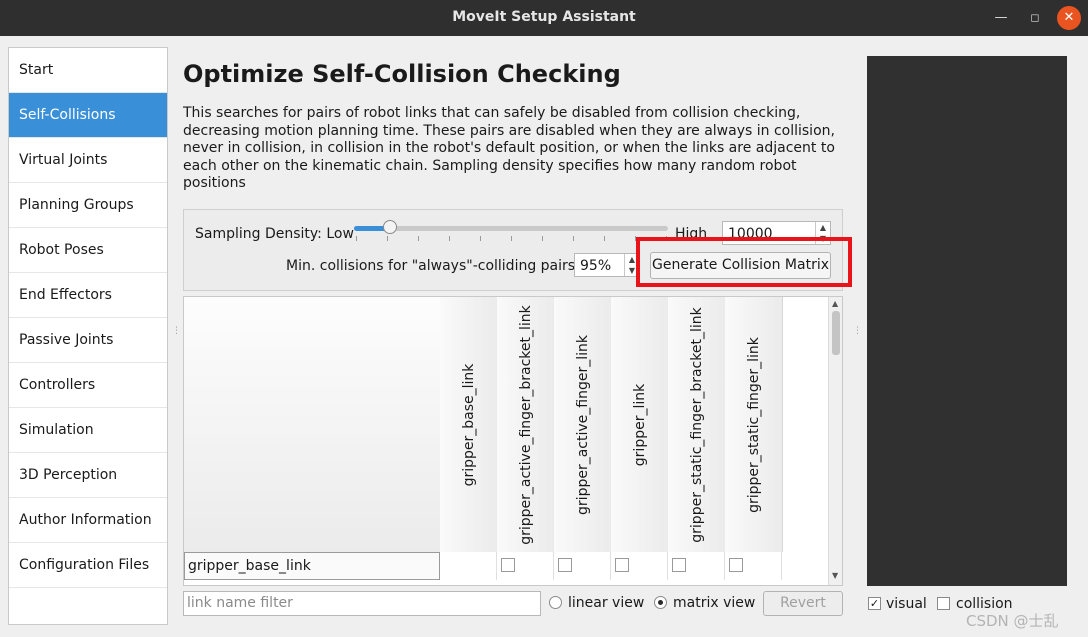 This screenshot has height=637, width=1088. What do you see at coordinates (312, 424) in the screenshot?
I see `matrix-corner` at bounding box center [312, 424].